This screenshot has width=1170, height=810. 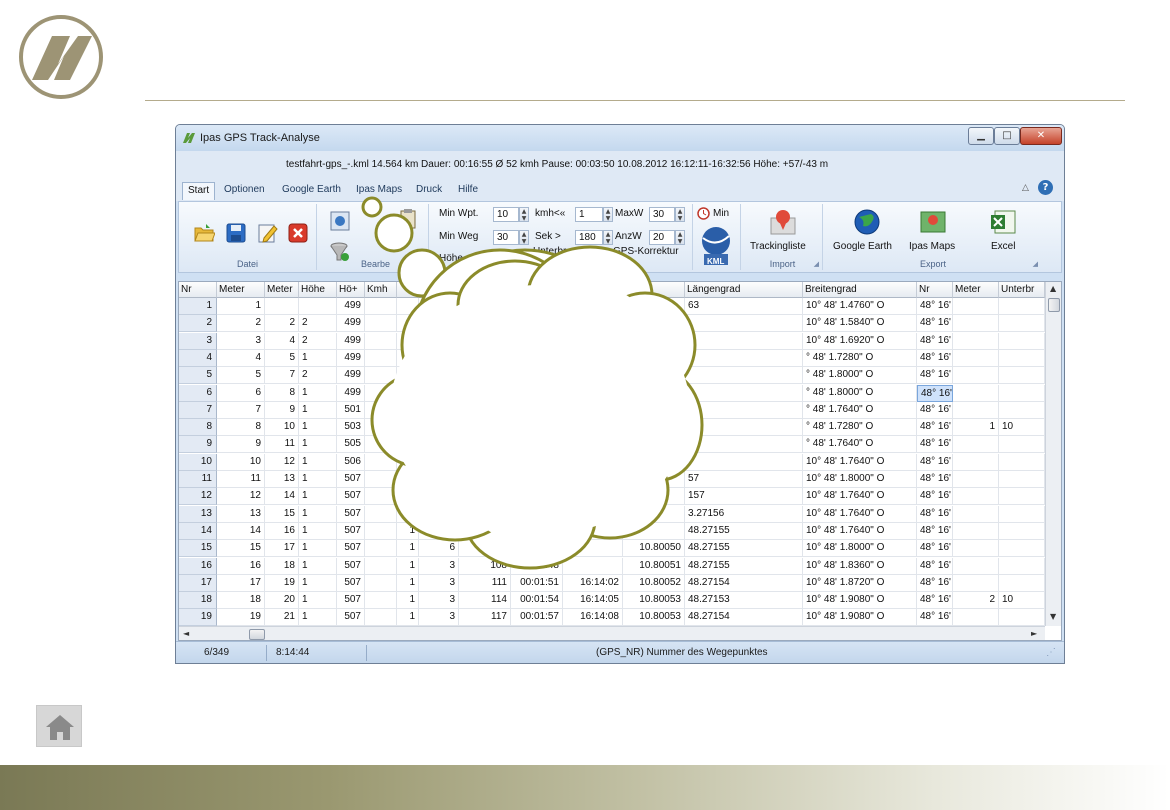 I want to click on column-header: Höhe, so click(x=318, y=290).